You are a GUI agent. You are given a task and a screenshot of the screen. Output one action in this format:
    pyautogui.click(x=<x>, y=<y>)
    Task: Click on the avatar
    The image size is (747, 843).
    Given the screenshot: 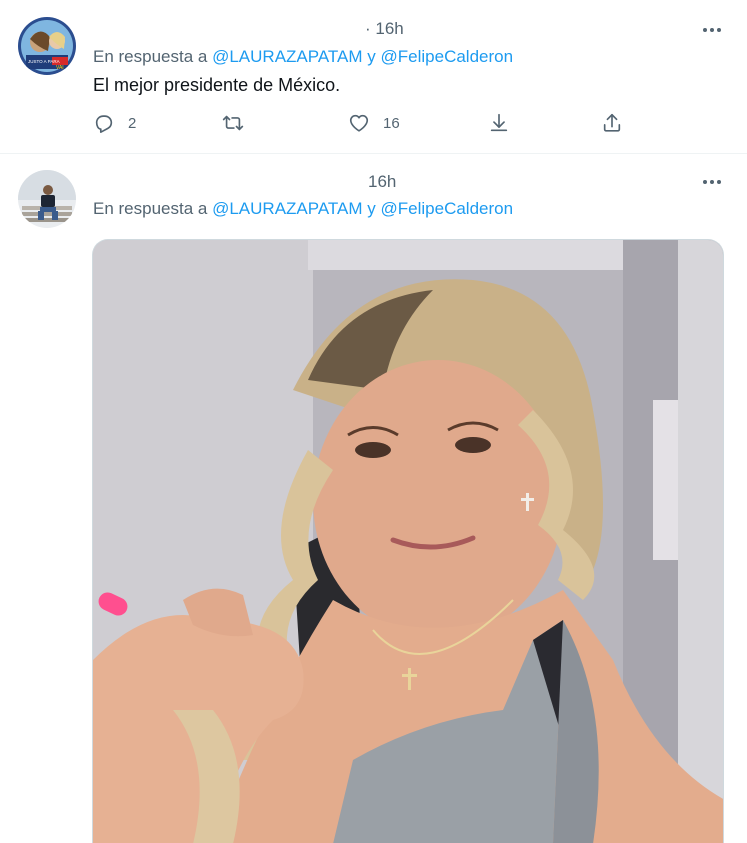 What is the action you would take?
    pyautogui.click(x=47, y=199)
    